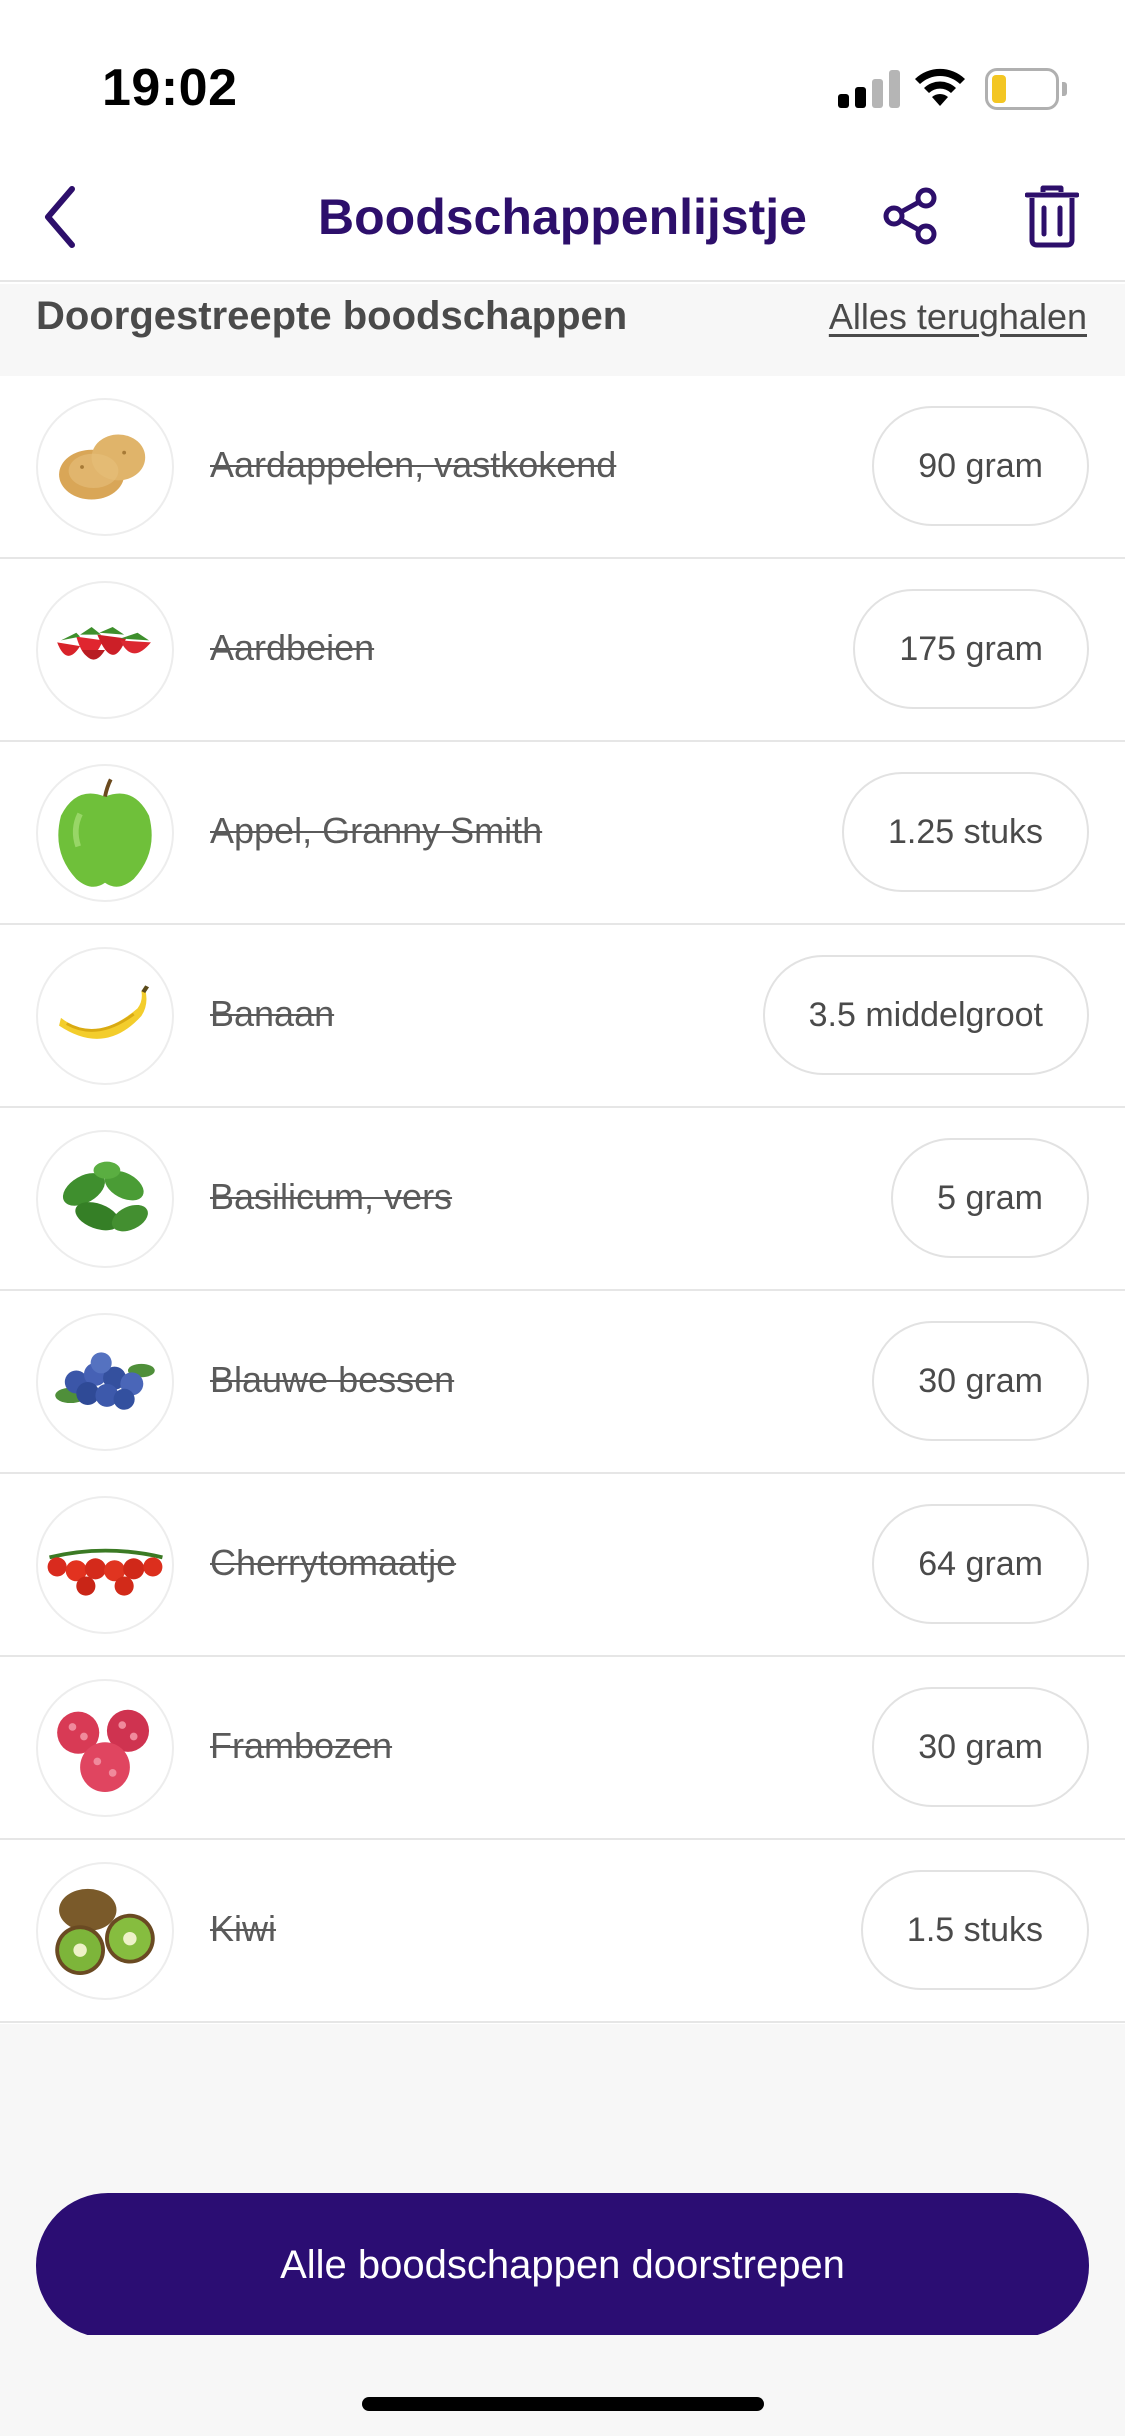 The width and height of the screenshot is (1125, 2436). Describe the element at coordinates (563, 2404) in the screenshot. I see `home-indicator` at that location.